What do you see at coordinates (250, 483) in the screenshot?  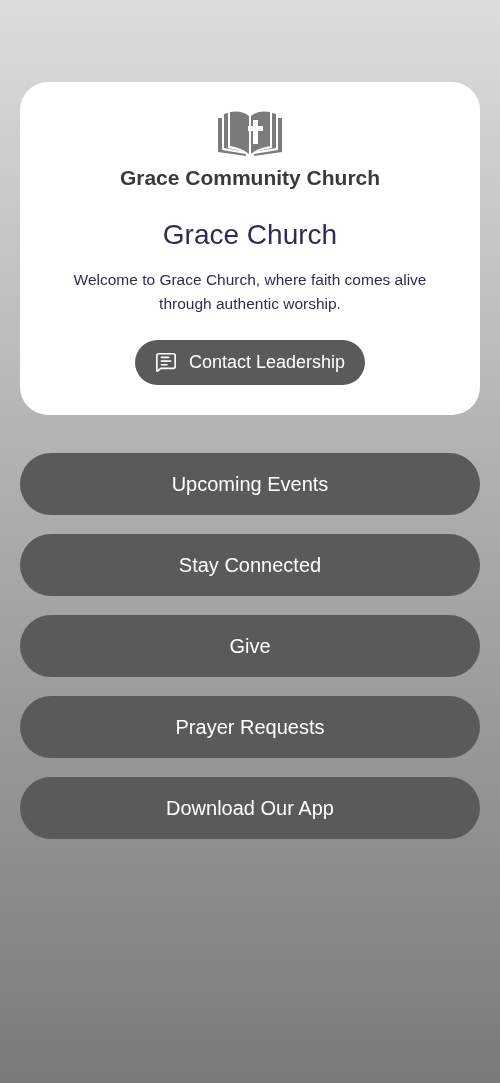 I see `nav-link-button: Upcoming Events` at bounding box center [250, 483].